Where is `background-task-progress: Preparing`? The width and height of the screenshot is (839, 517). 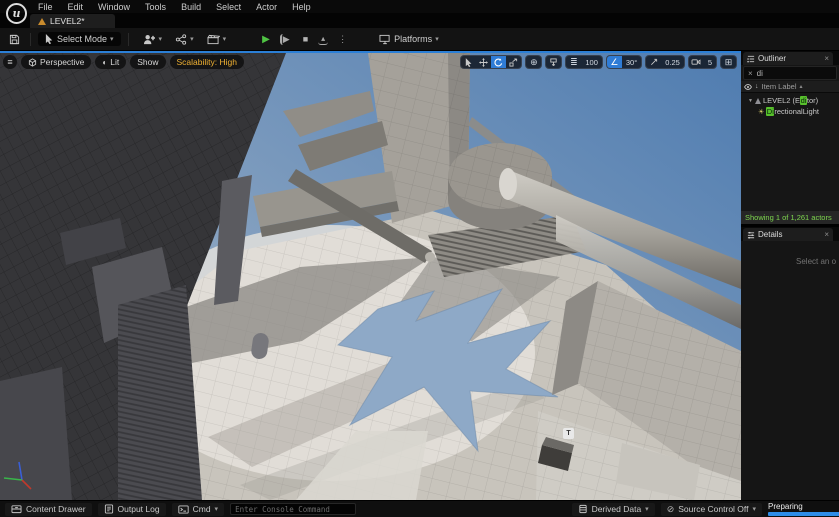 background-task-progress: Preparing is located at coordinates (803, 508).